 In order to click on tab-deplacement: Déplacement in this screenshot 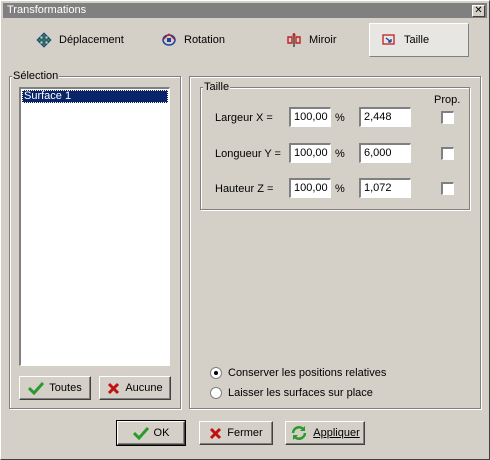, I will do `click(80, 40)`.